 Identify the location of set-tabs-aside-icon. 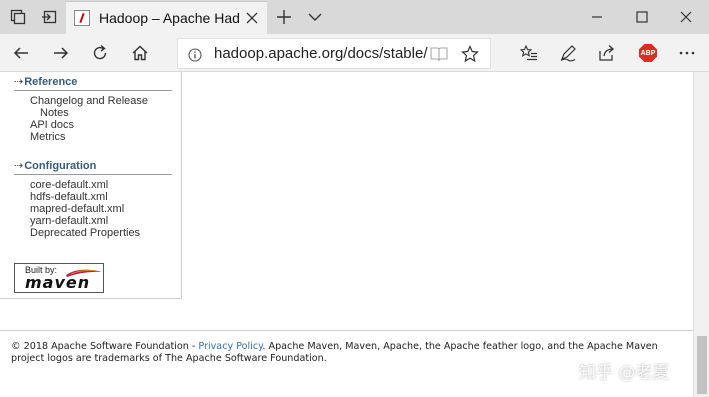
(49, 17).